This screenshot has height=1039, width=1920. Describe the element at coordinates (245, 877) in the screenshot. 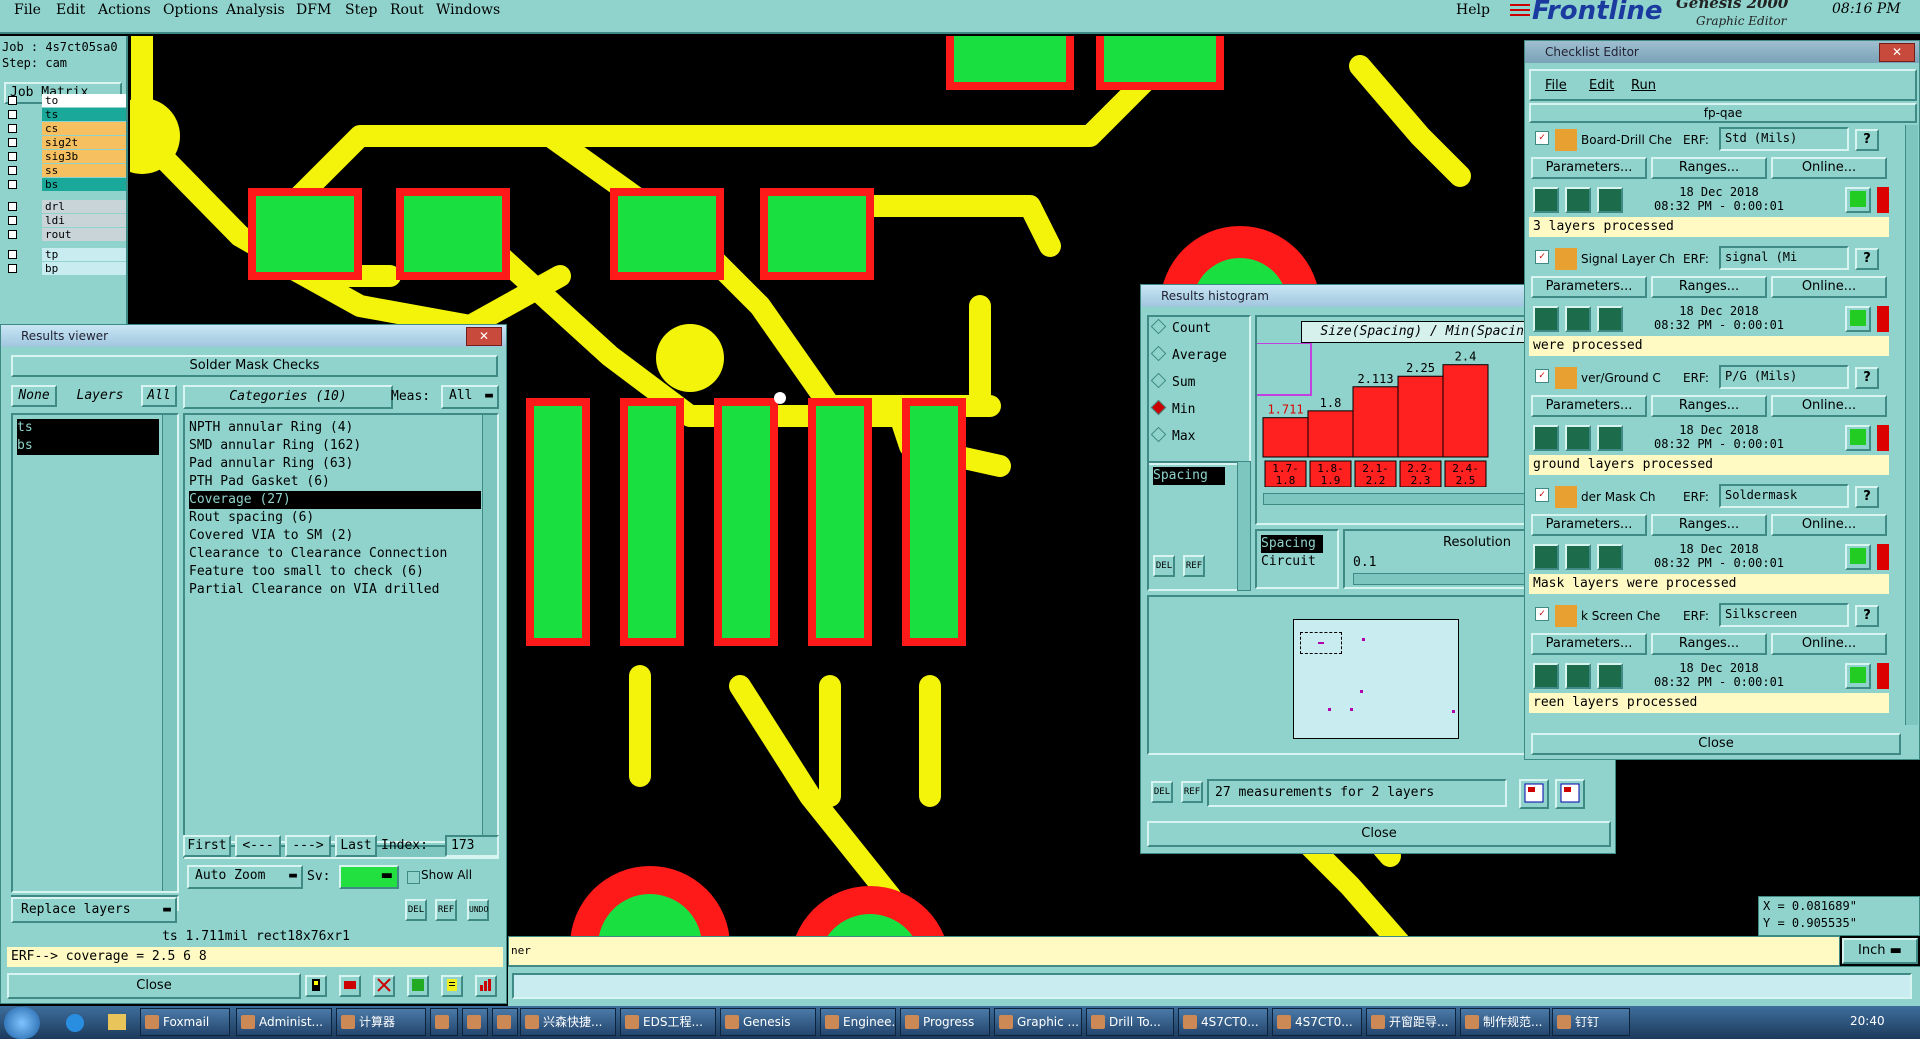

I see `auto-zoom-dropdown: Auto Zoom ▬` at that location.